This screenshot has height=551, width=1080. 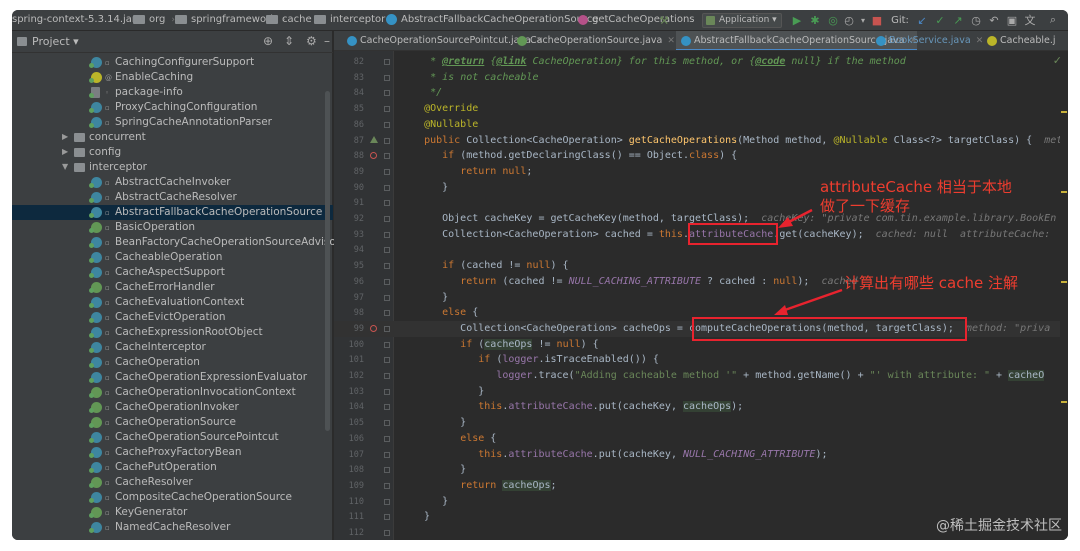 What do you see at coordinates (916, 187) in the screenshot?
I see `annotation-note-attributecache-line1: attributeCache 相当于本地` at bounding box center [916, 187].